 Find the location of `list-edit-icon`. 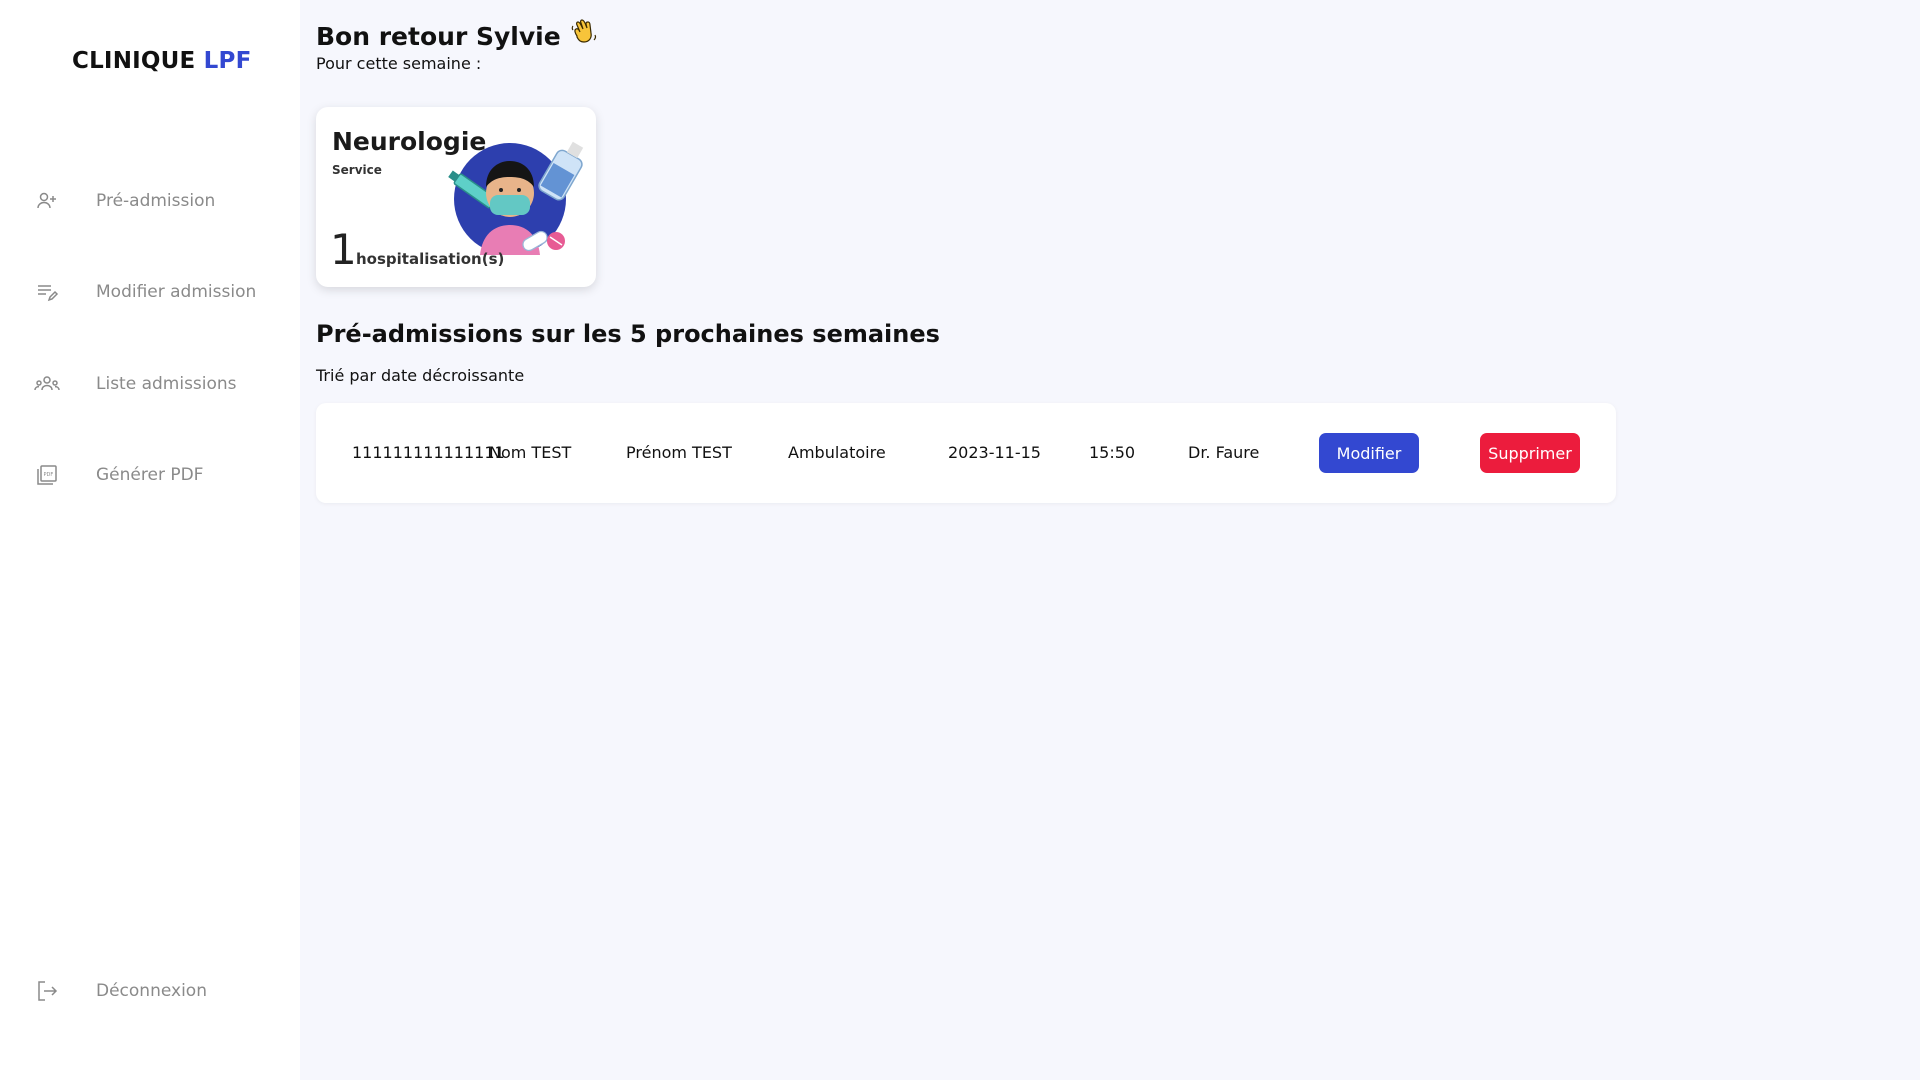

list-edit-icon is located at coordinates (47, 292).